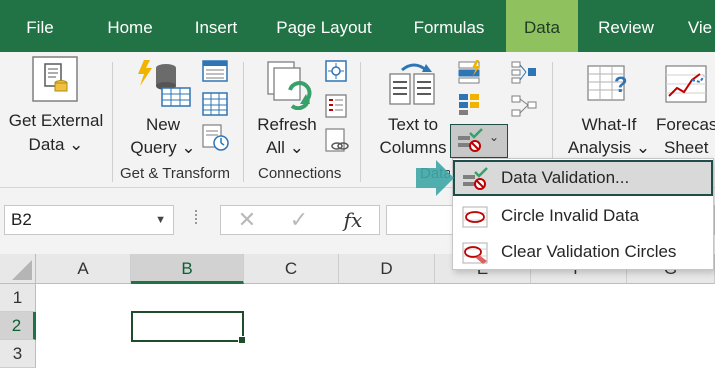 The width and height of the screenshot is (715, 368). What do you see at coordinates (686, 147) in the screenshot?
I see `forecast-sheet-label-2: Sheet` at bounding box center [686, 147].